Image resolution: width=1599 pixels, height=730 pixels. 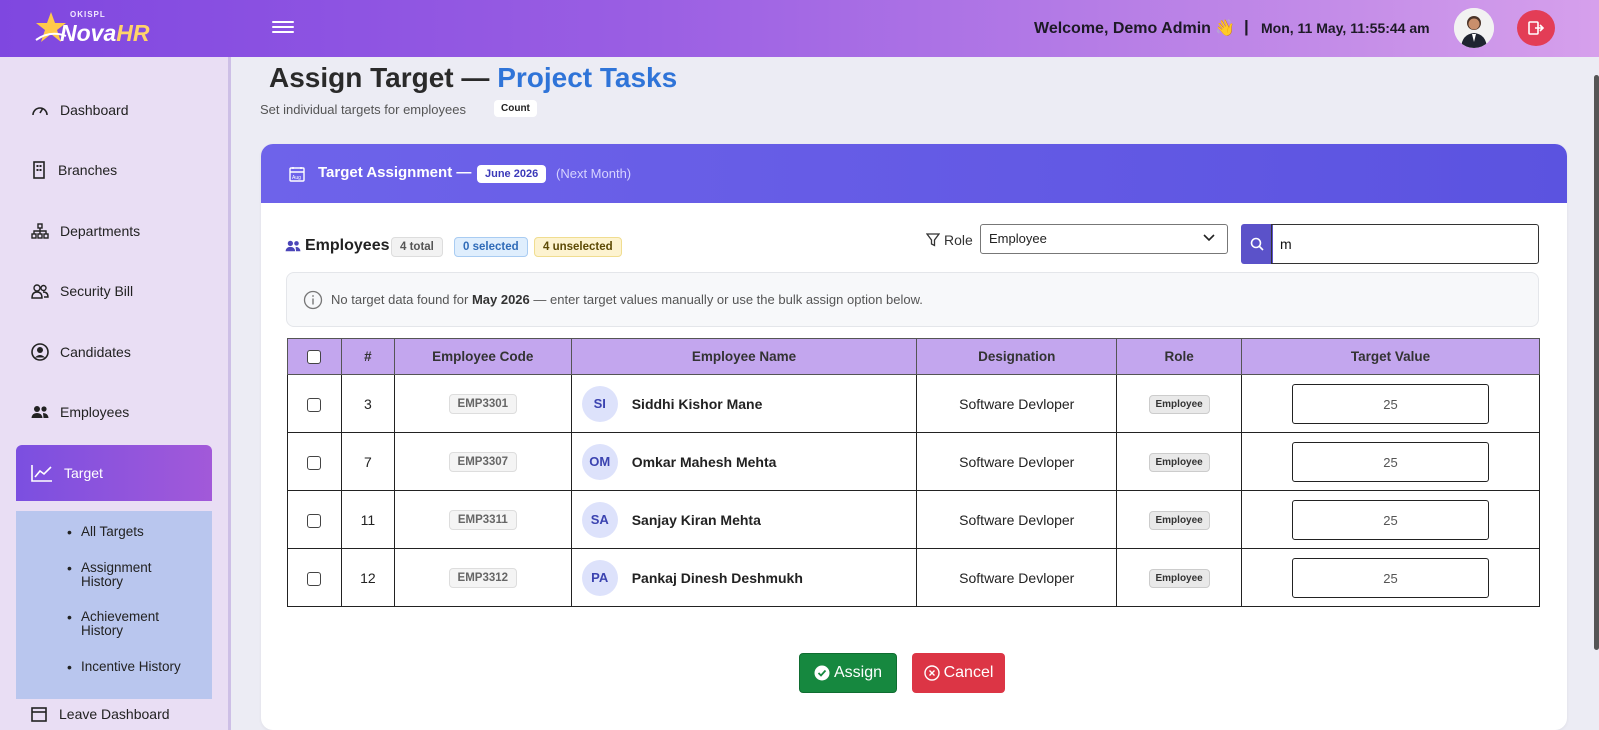 I want to click on user-avatar, so click(x=1474, y=28).